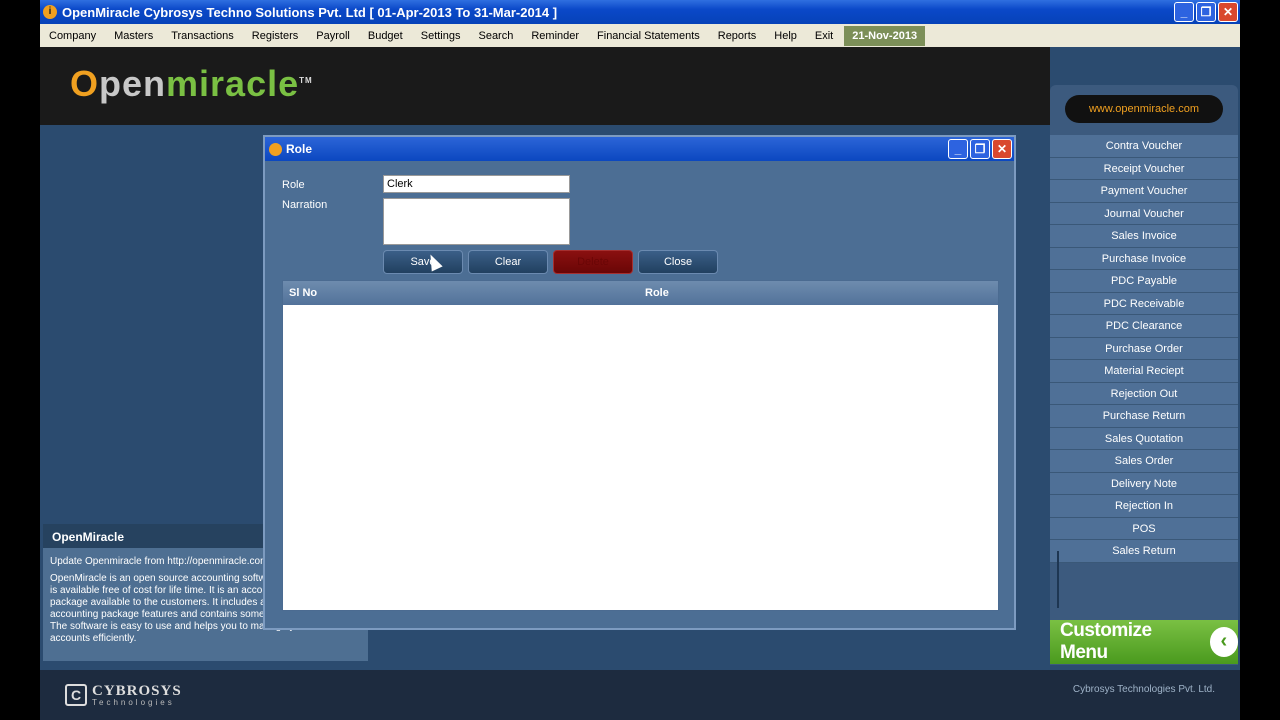 This screenshot has width=1280, height=720. What do you see at coordinates (1002, 149) in the screenshot?
I see `dialog-close-button: ✕` at bounding box center [1002, 149].